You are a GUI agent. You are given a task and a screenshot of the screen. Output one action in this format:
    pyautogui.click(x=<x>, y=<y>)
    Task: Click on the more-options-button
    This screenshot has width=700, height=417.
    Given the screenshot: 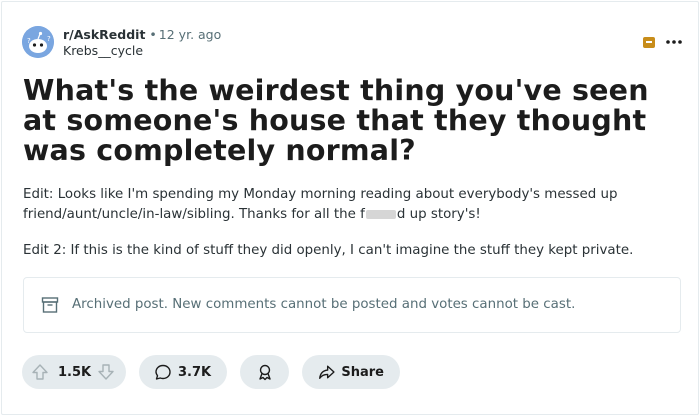 What is the action you would take?
    pyautogui.click(x=674, y=42)
    